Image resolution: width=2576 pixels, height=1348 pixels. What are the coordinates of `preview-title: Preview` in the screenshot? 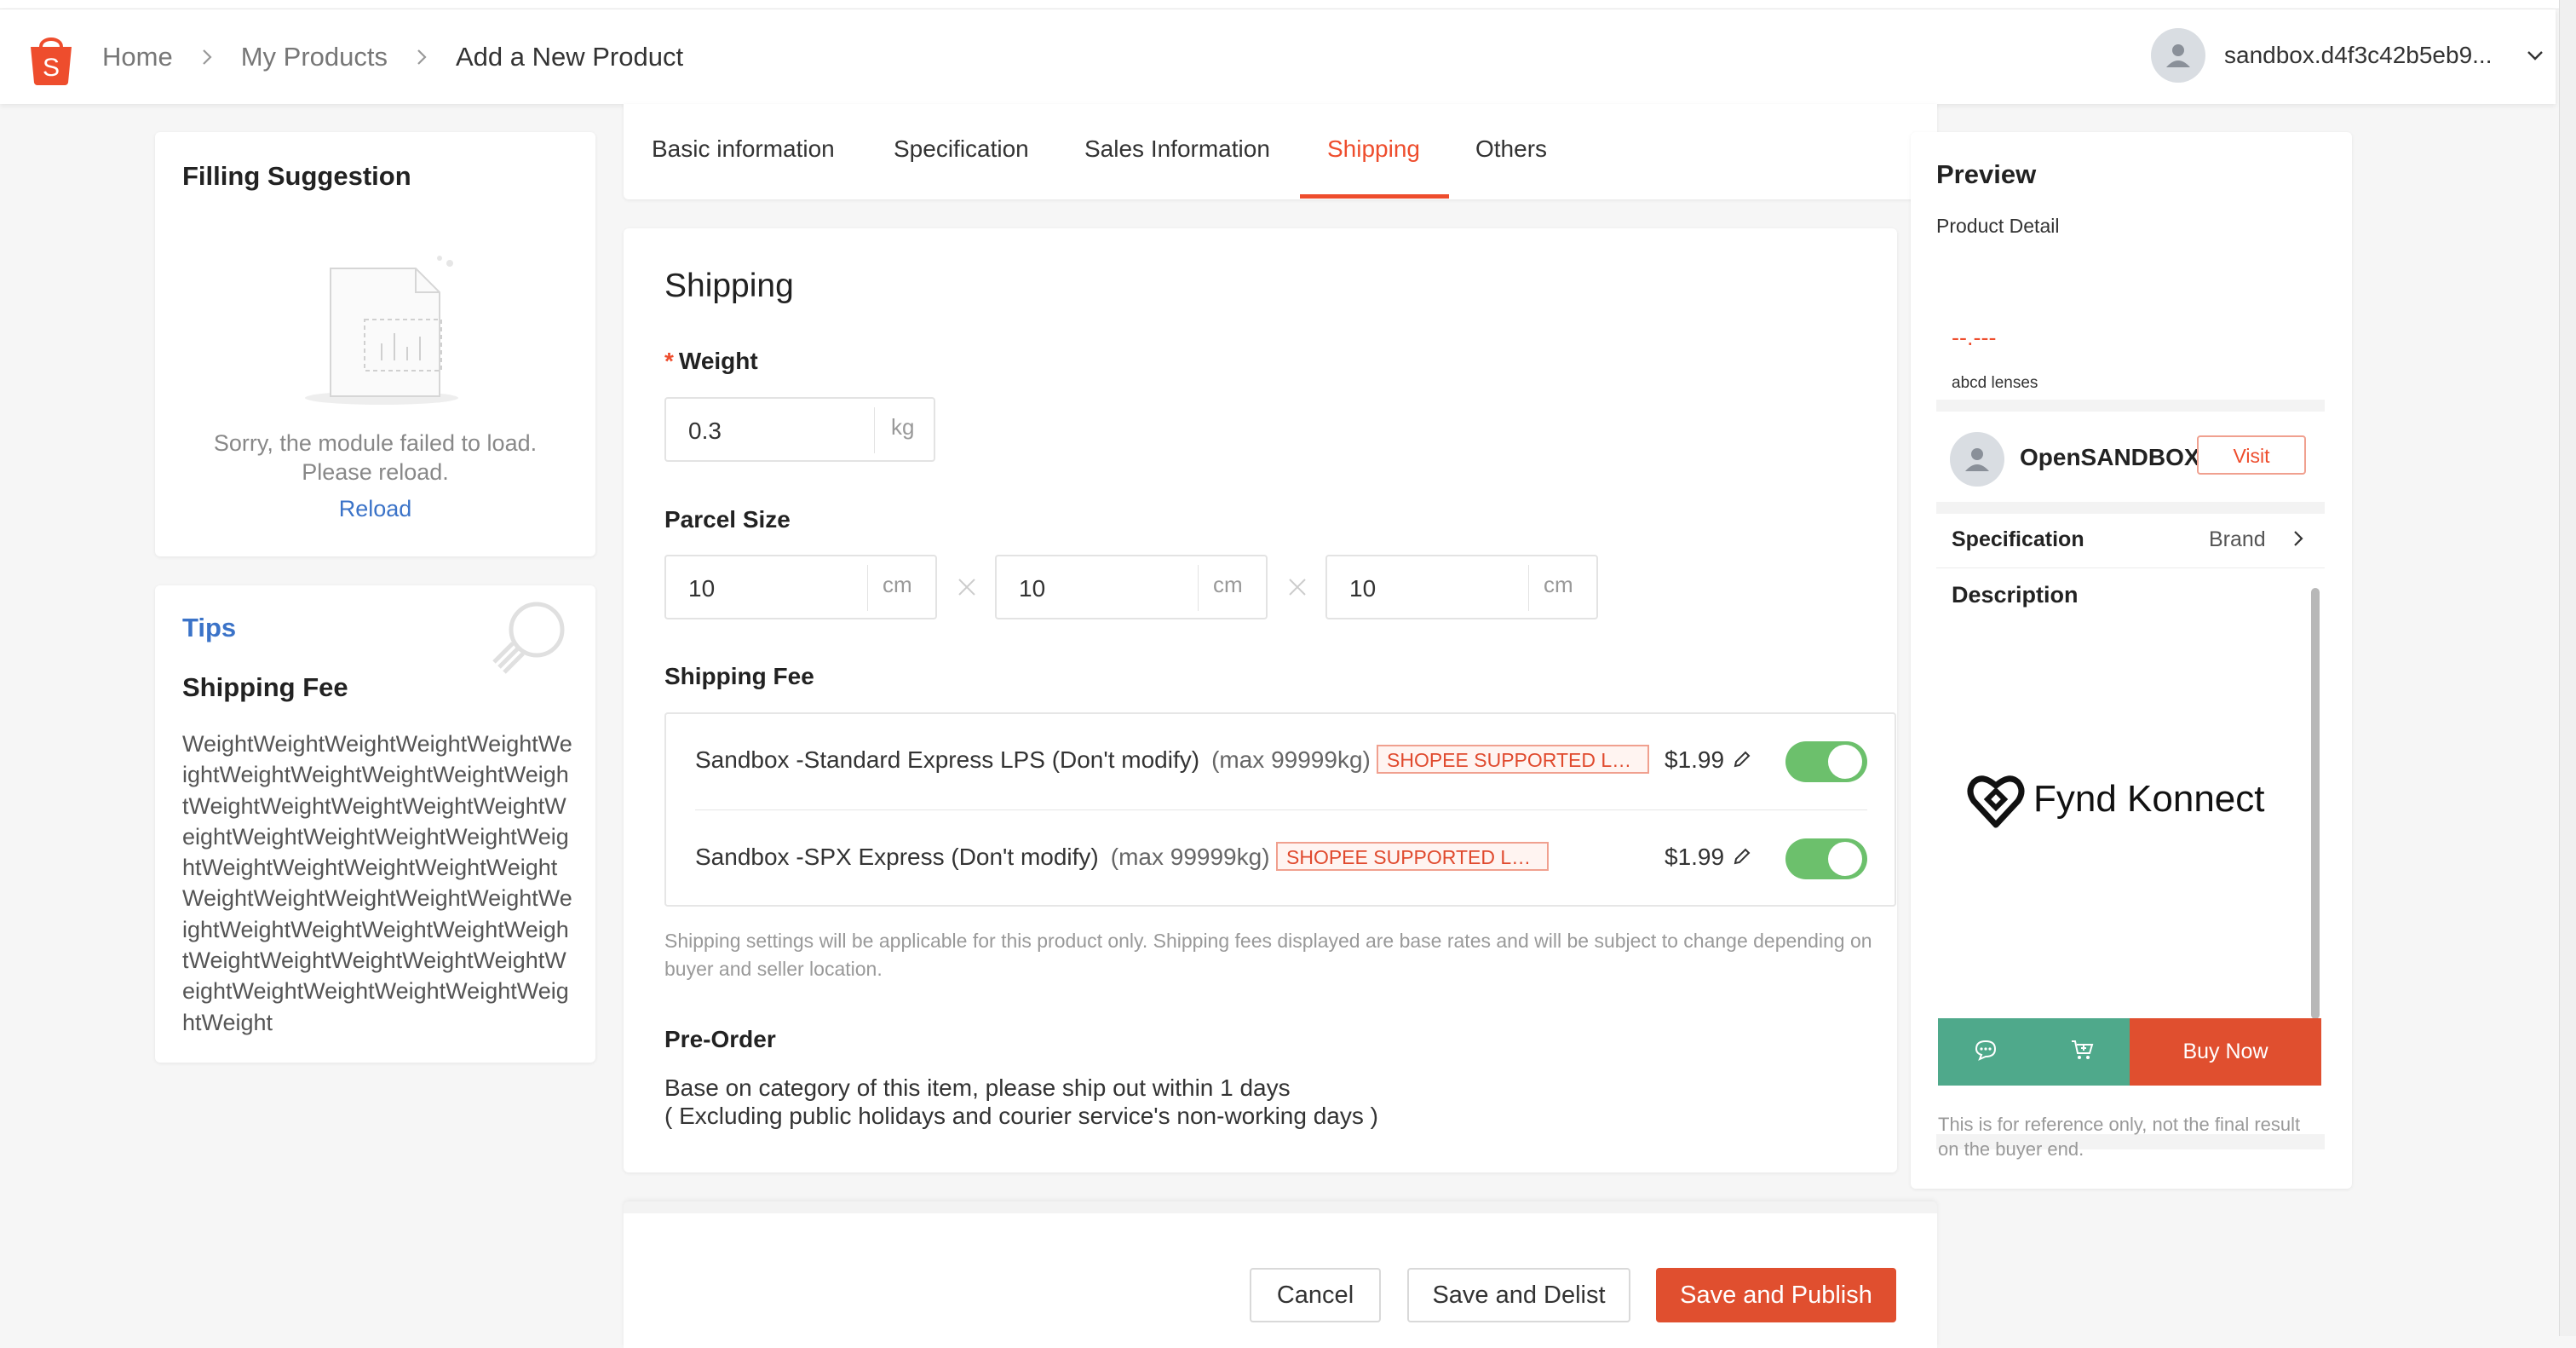 It's located at (1987, 174).